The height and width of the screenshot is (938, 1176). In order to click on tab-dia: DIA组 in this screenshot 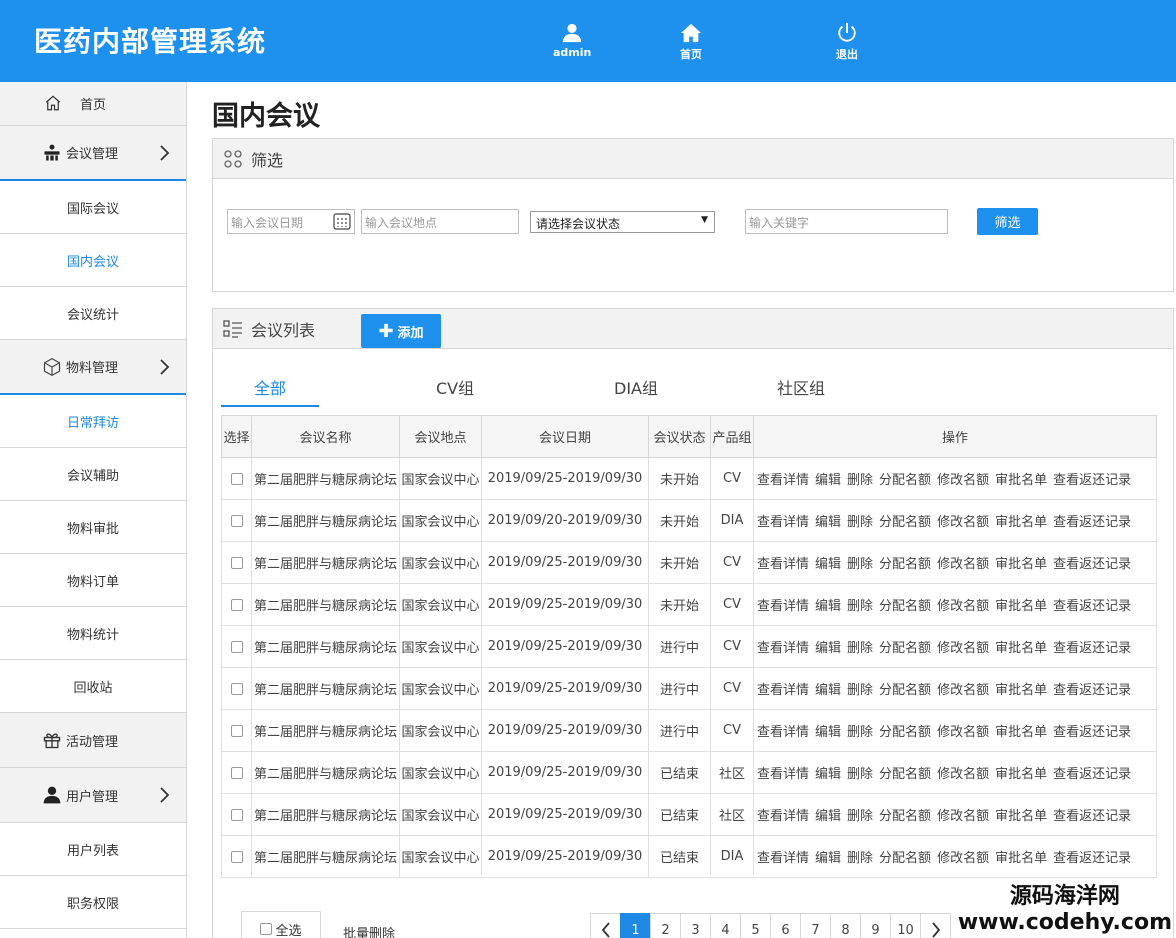, I will do `click(636, 387)`.